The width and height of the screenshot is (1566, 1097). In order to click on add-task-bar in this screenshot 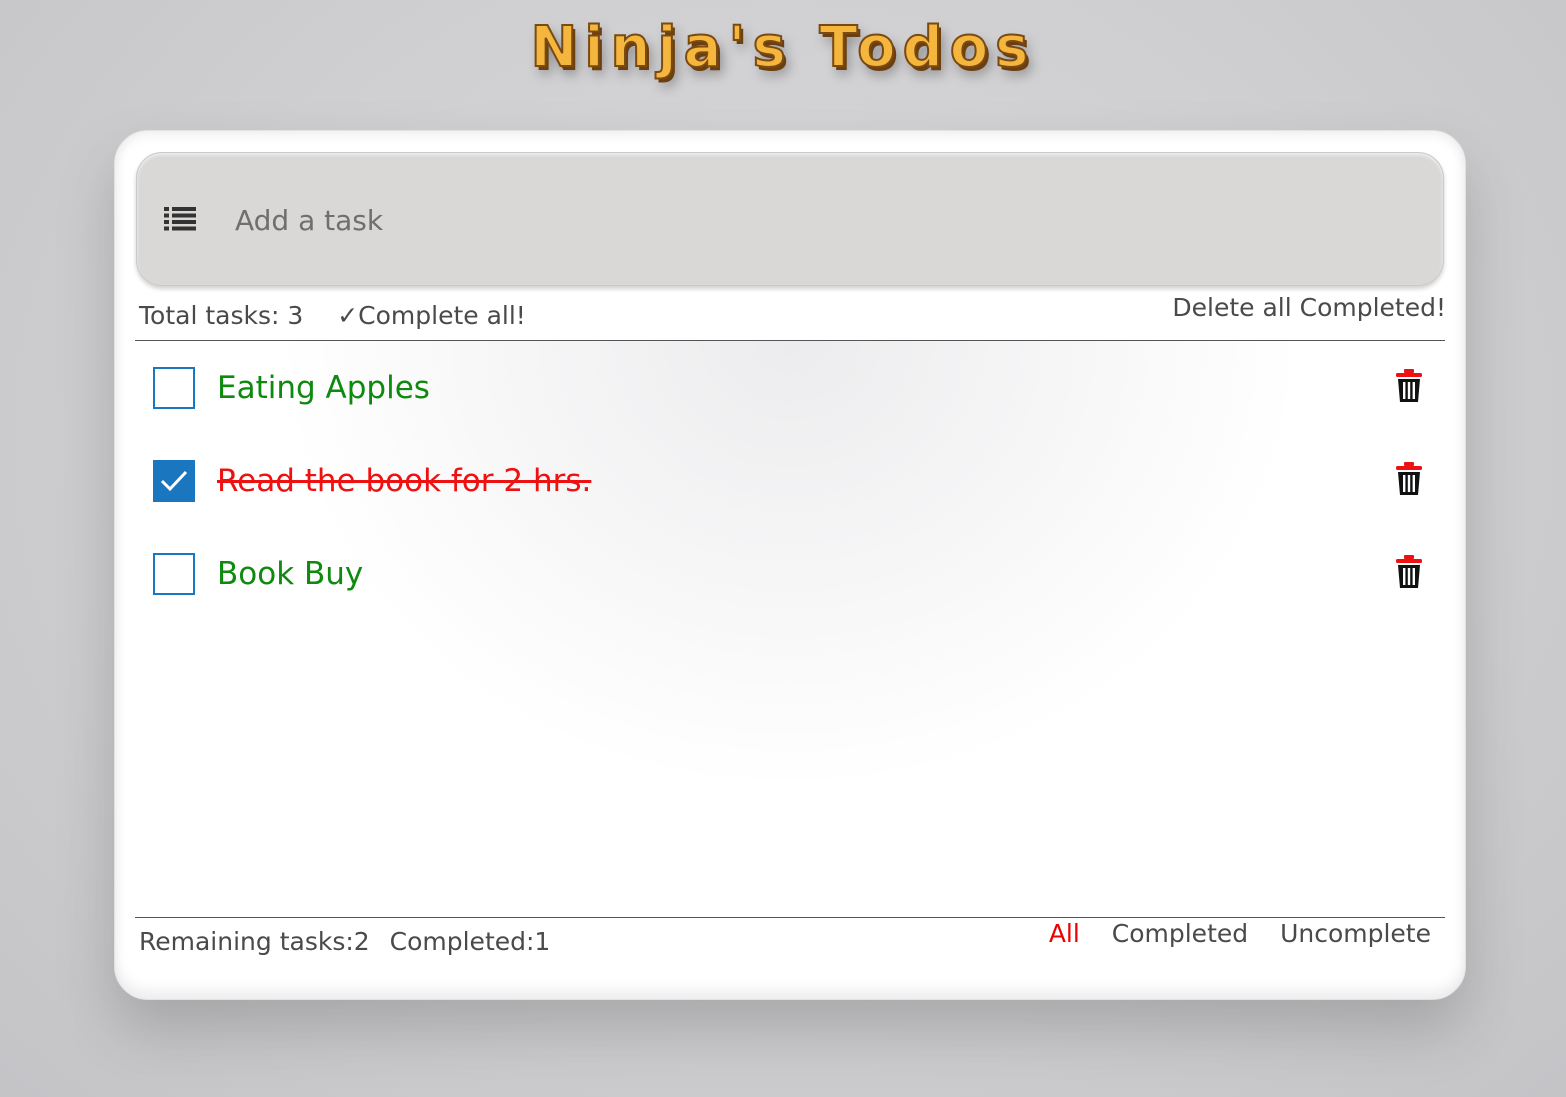, I will do `click(790, 219)`.